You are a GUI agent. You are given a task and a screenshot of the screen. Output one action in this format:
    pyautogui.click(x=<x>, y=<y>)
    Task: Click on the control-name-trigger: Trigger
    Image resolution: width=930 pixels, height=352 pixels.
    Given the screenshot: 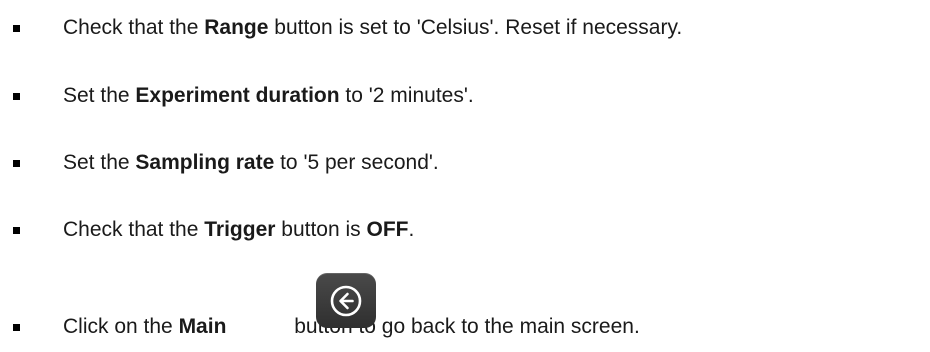 What is the action you would take?
    pyautogui.click(x=240, y=229)
    